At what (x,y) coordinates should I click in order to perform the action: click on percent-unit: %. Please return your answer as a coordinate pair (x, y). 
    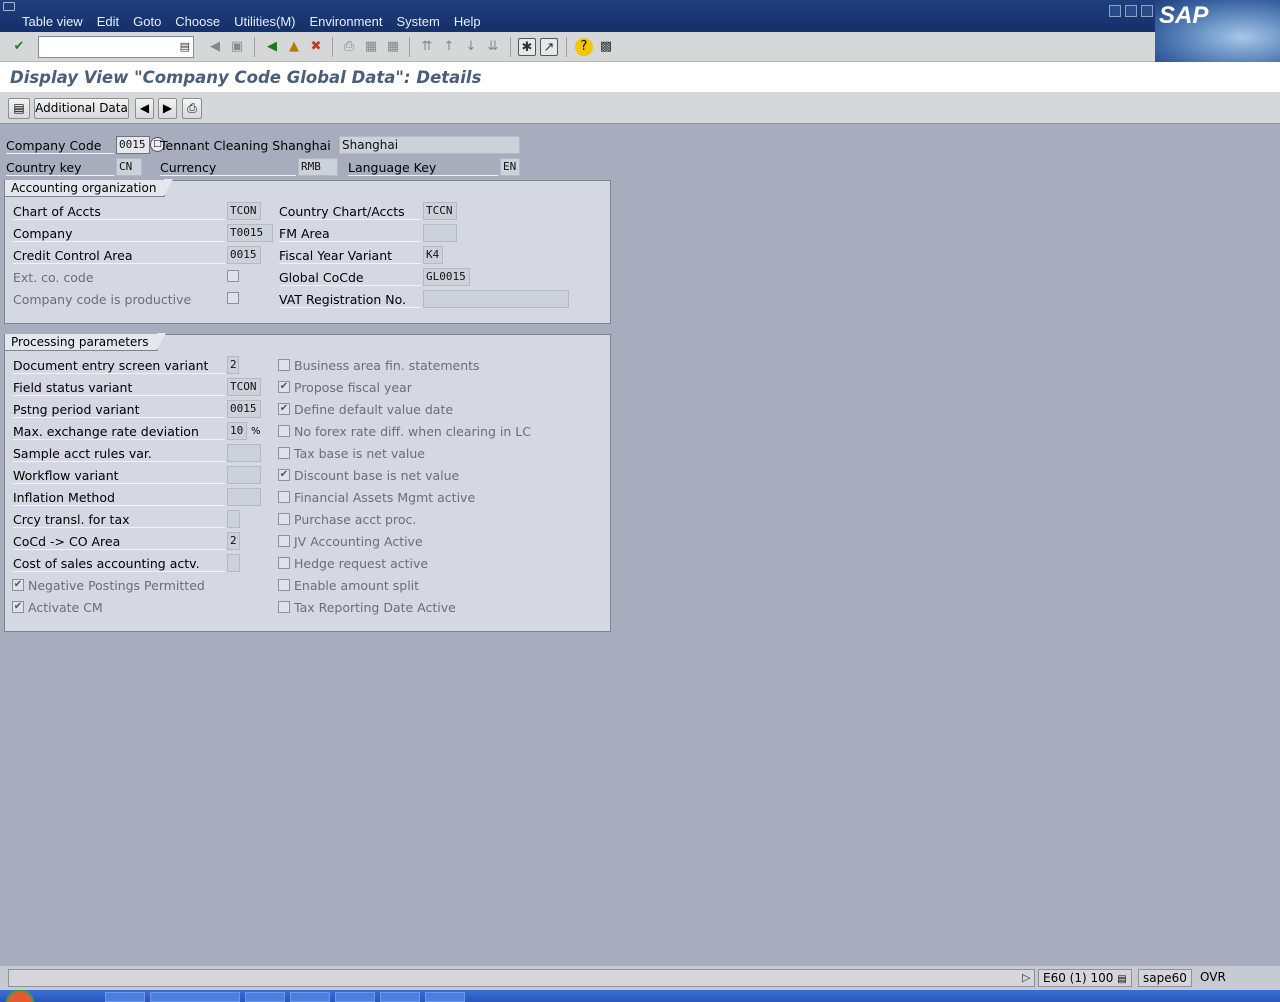
    Looking at the image, I should click on (256, 431).